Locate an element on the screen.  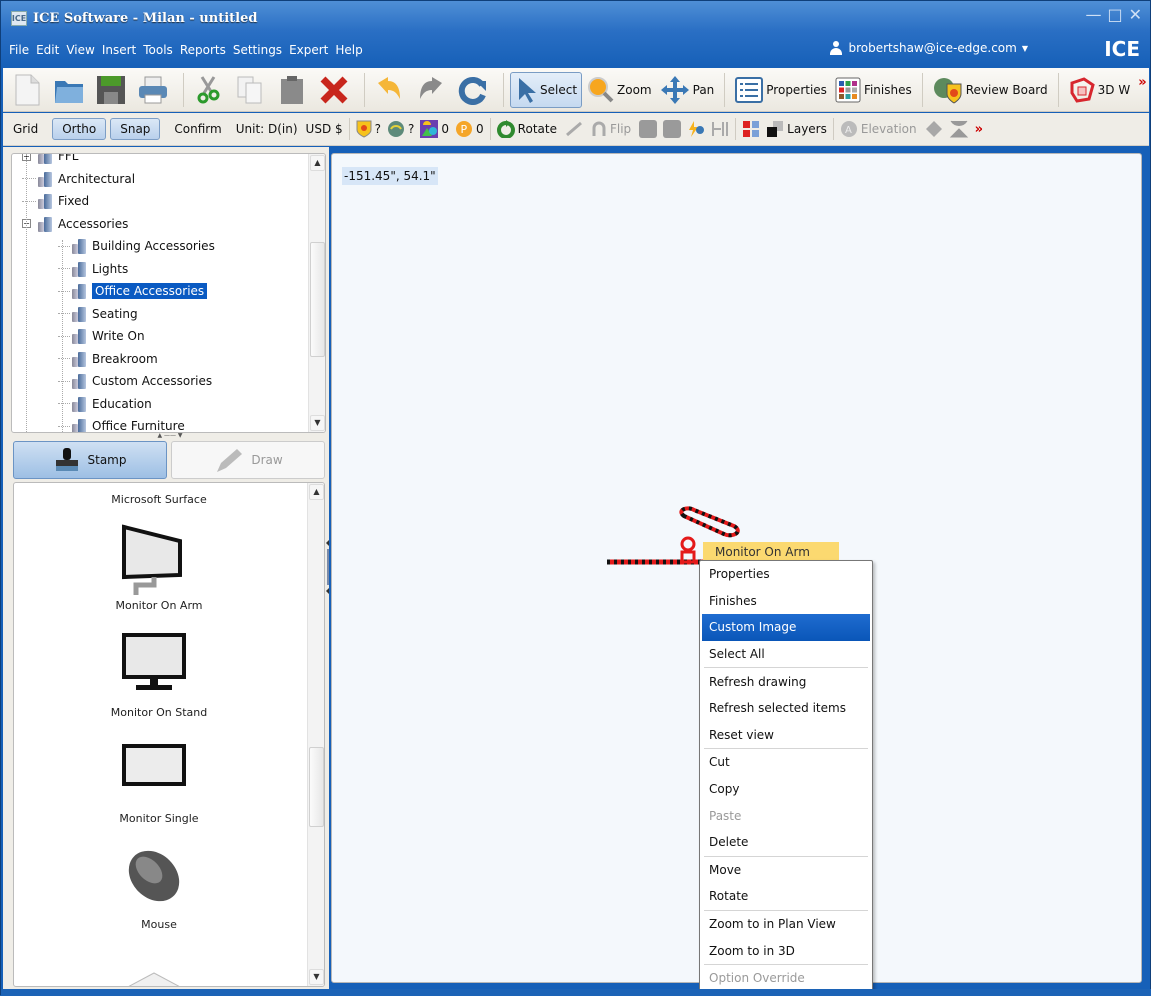
context-menu-item-copy: Copy is located at coordinates (786, 789).